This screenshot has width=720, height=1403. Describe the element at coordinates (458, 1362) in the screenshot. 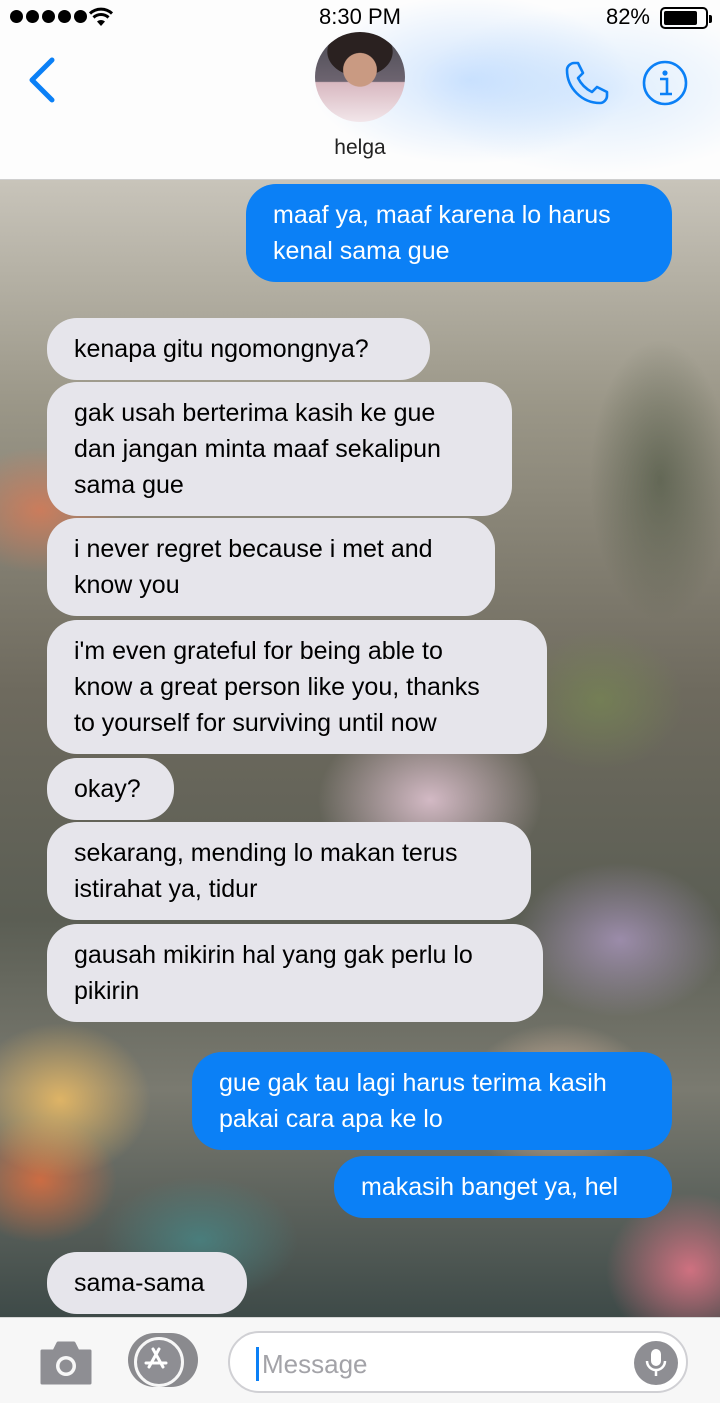

I see `message-input: Message` at that location.